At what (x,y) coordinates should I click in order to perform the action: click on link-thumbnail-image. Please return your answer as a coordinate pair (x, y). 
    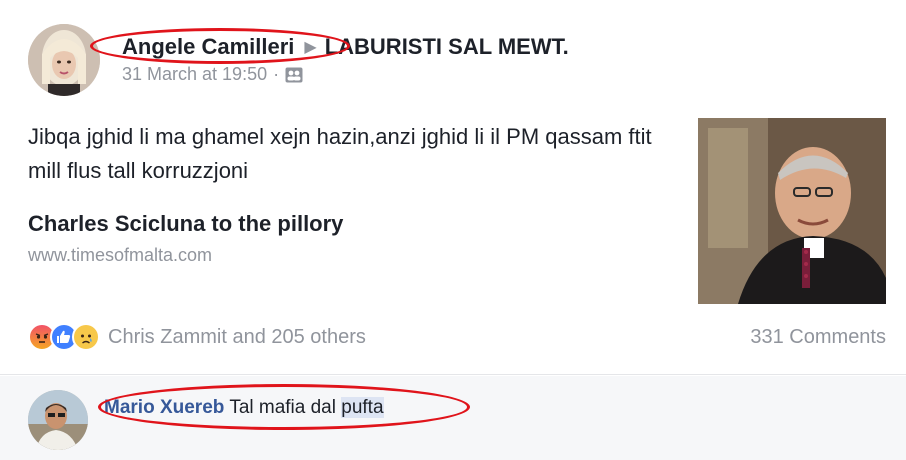
    Looking at the image, I should click on (792, 211).